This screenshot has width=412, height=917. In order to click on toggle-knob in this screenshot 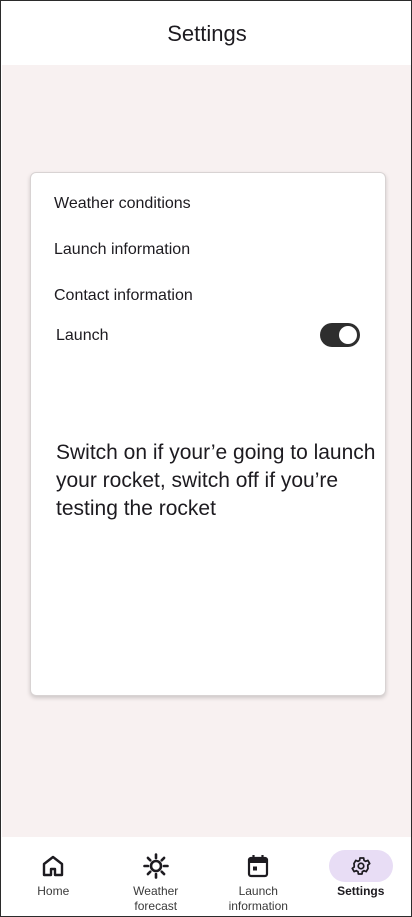, I will do `click(348, 335)`.